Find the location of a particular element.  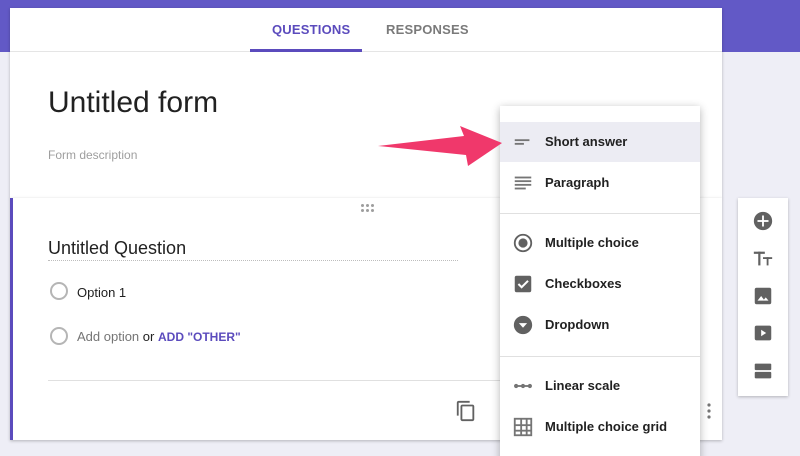

question-toolbar is located at coordinates (763, 297).